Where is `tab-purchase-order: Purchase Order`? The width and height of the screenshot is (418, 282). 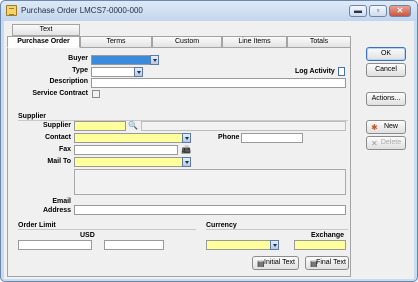 tab-purchase-order: Purchase Order is located at coordinates (43, 42).